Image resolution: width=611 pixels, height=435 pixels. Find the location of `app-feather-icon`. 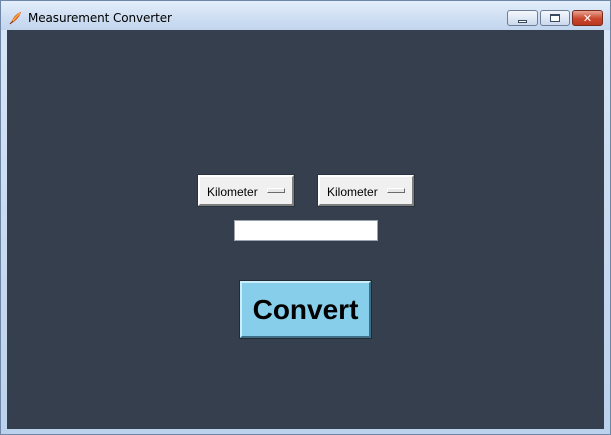

app-feather-icon is located at coordinates (15, 18).